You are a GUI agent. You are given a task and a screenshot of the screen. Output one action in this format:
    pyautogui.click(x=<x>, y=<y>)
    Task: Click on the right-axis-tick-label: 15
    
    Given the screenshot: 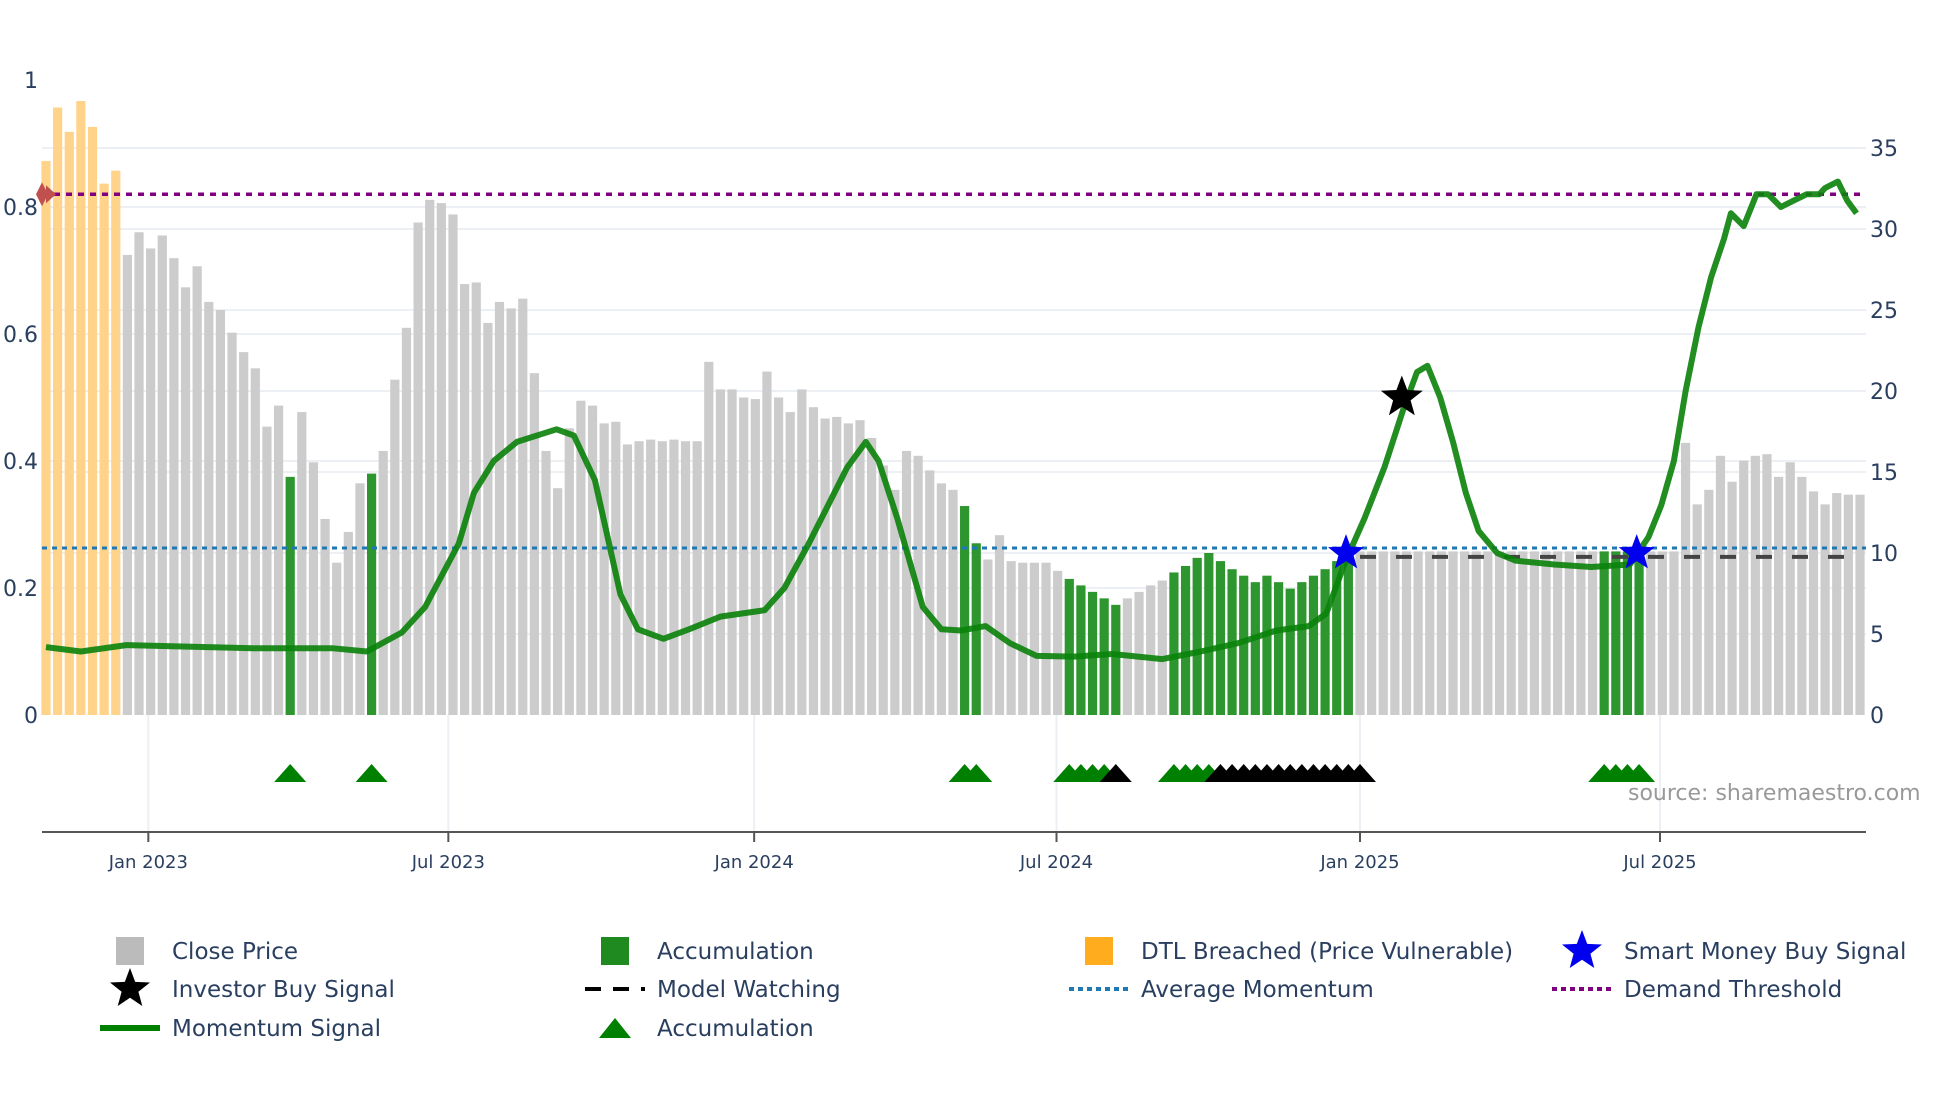 What is the action you would take?
    pyautogui.click(x=1884, y=473)
    